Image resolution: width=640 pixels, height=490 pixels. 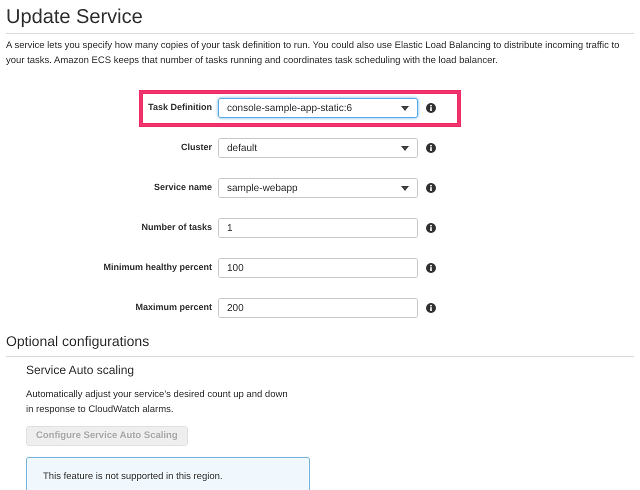 What do you see at coordinates (74, 17) in the screenshot?
I see `page-title: Update Service` at bounding box center [74, 17].